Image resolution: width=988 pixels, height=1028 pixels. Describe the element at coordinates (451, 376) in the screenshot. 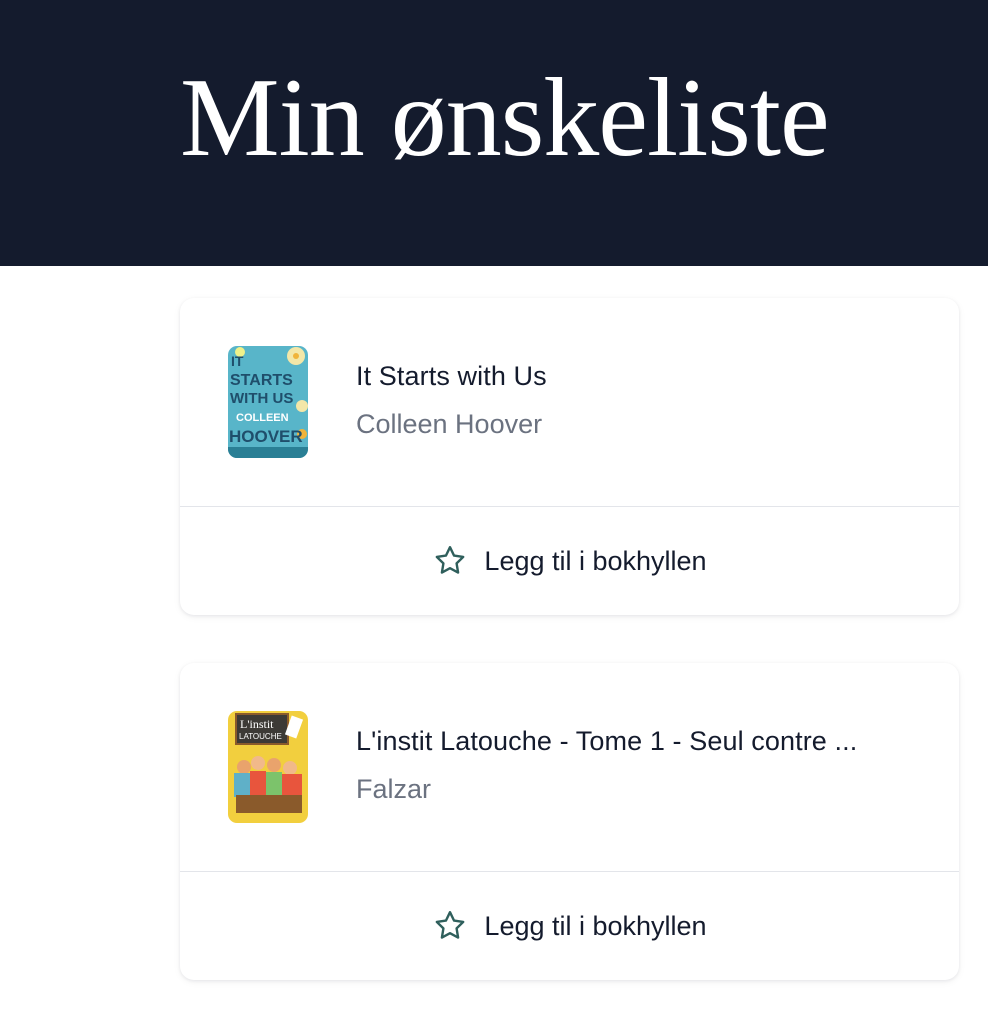

I see `book-title: It Starts with Us` at that location.